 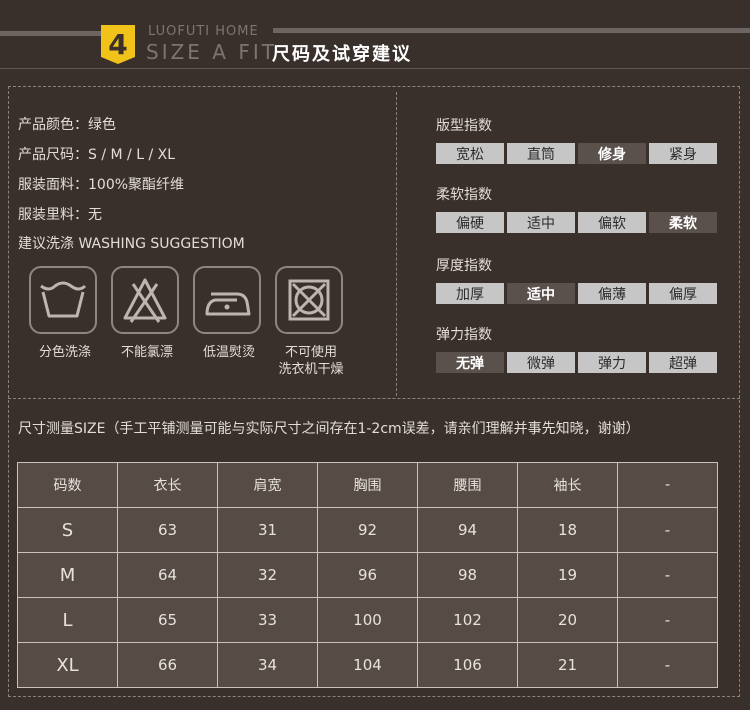 I want to click on index-option: 加厚, so click(x=470, y=293).